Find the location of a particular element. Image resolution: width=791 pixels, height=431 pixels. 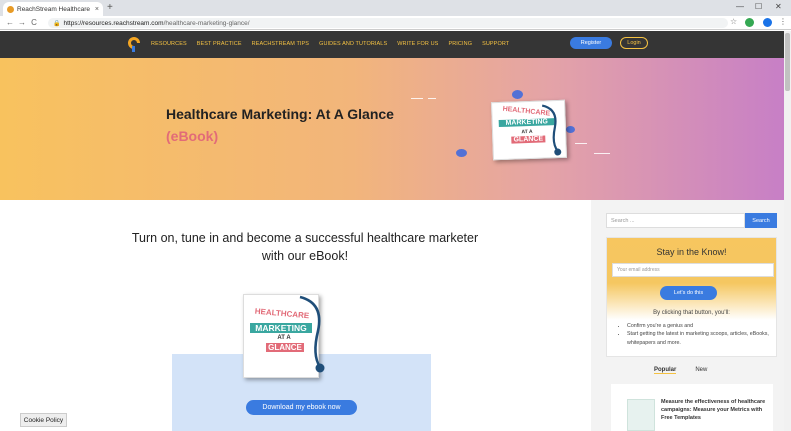

post-thumbnail is located at coordinates (641, 415).